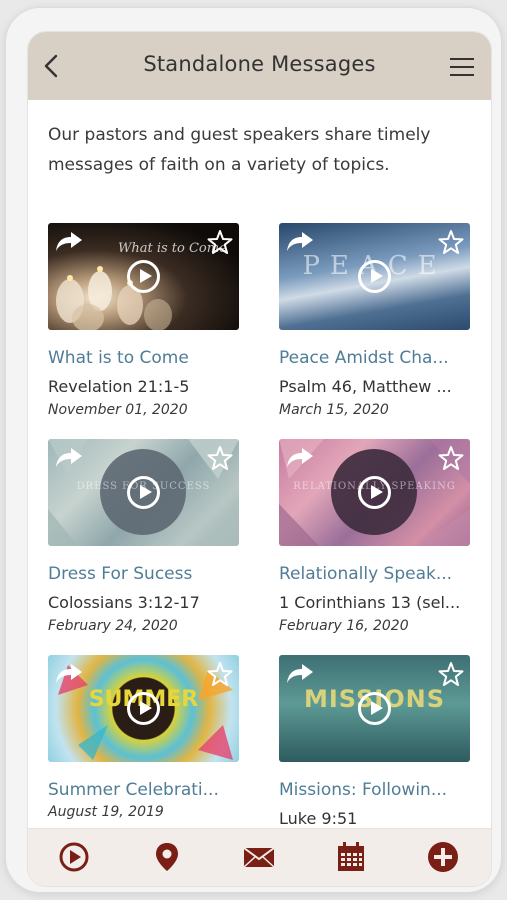 Image resolution: width=507 pixels, height=900 pixels. I want to click on message-thumbnail: SUMMER, so click(143, 708).